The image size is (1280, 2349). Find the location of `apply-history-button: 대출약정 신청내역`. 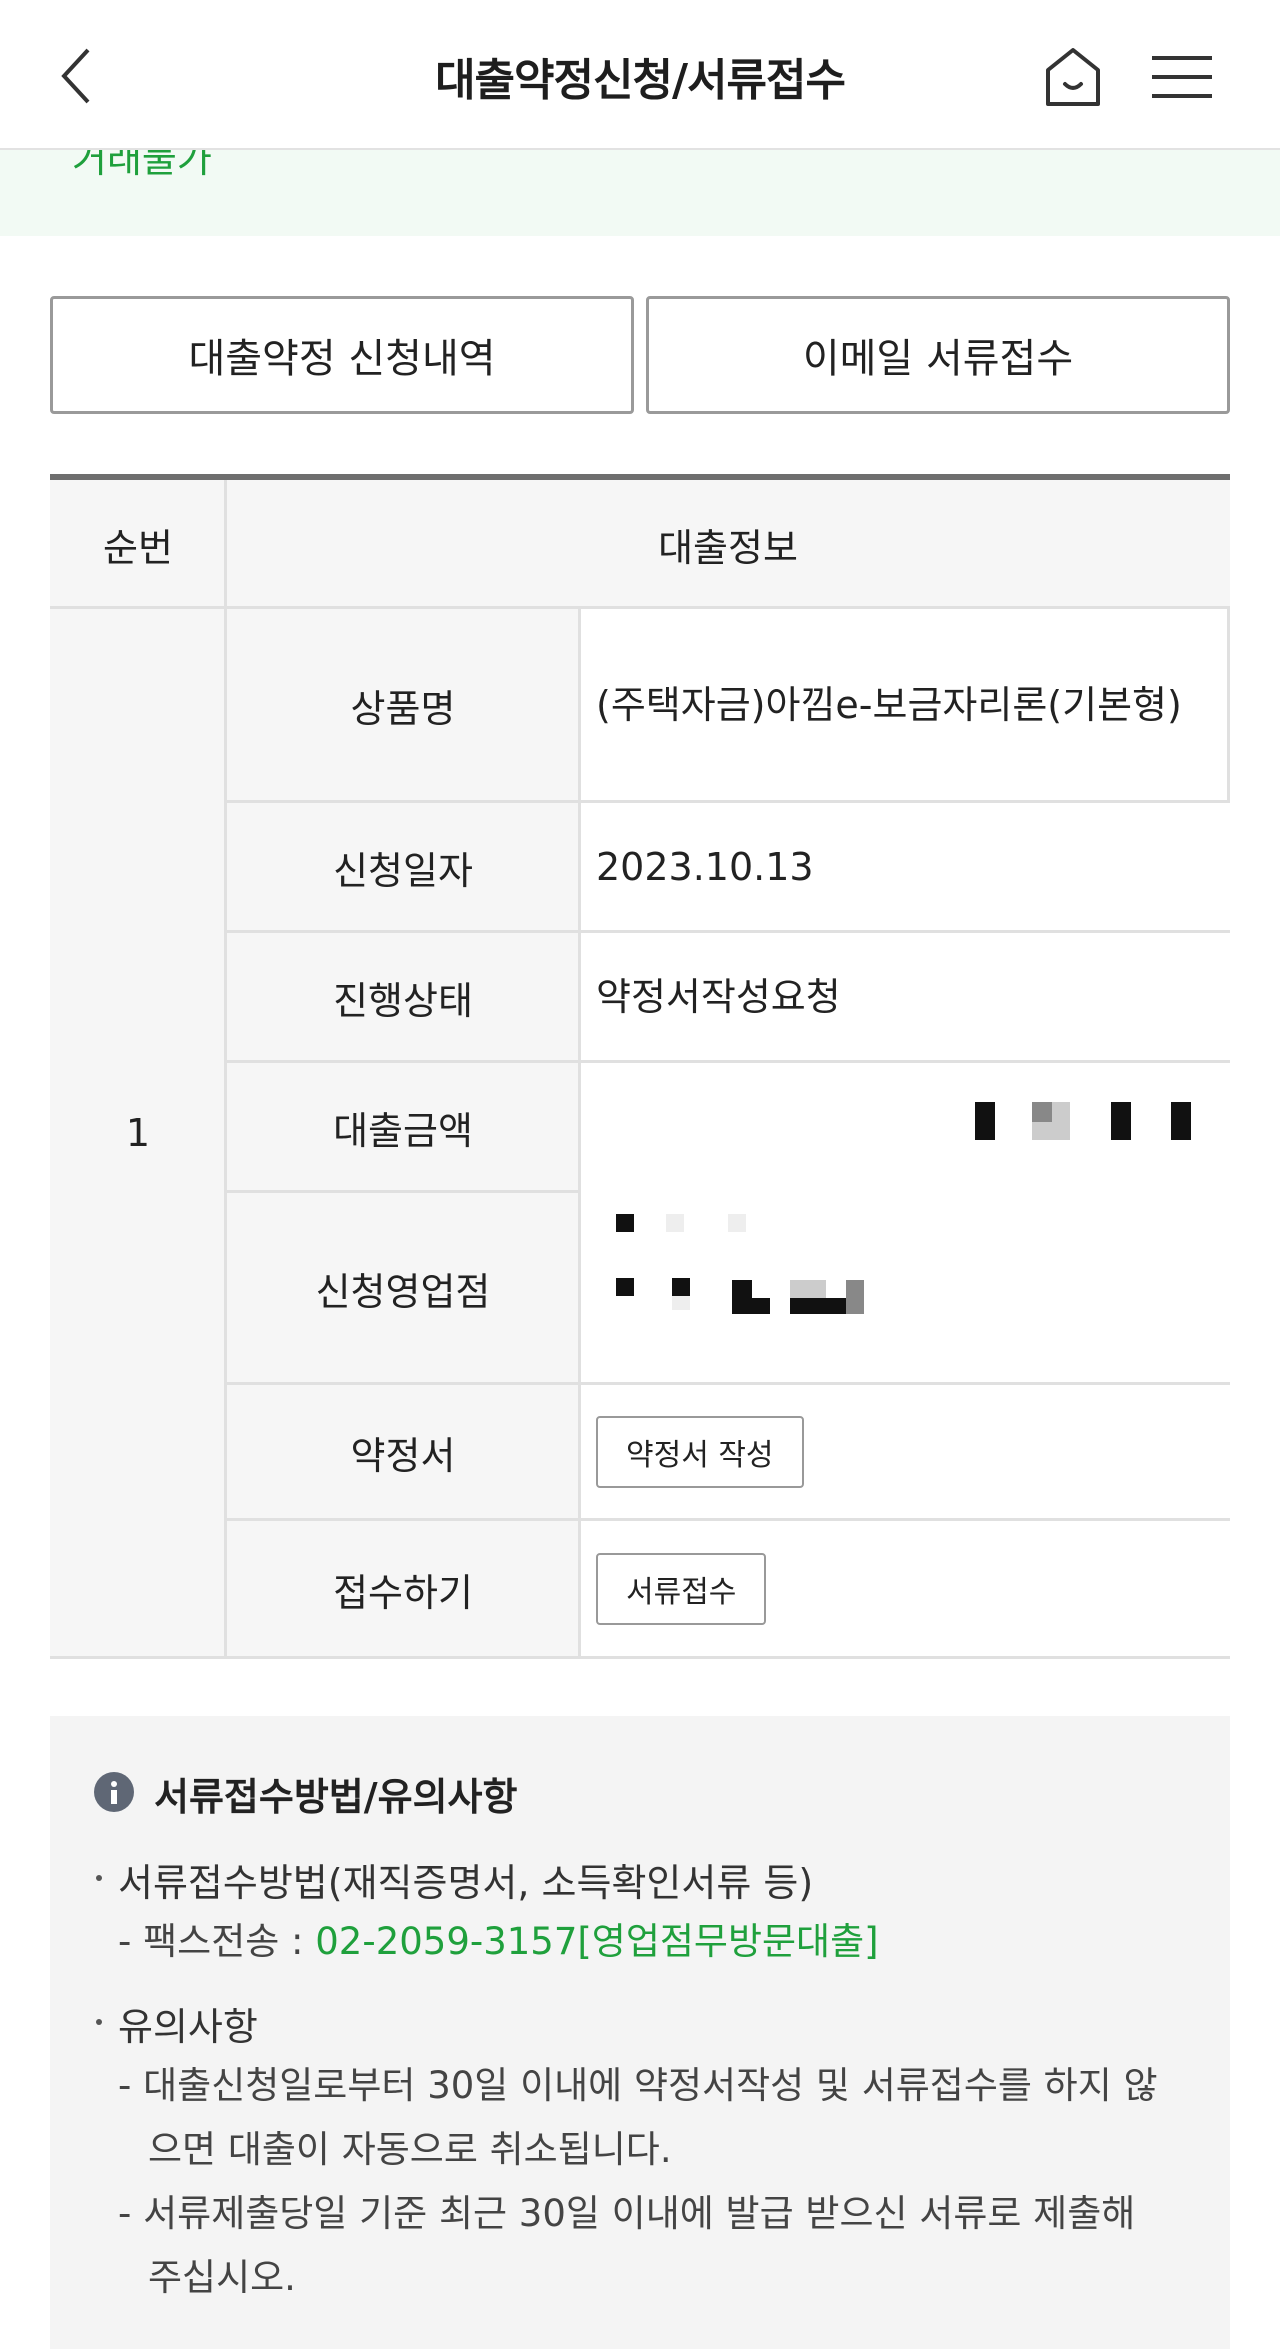

apply-history-button: 대출약정 신청내역 is located at coordinates (342, 355).